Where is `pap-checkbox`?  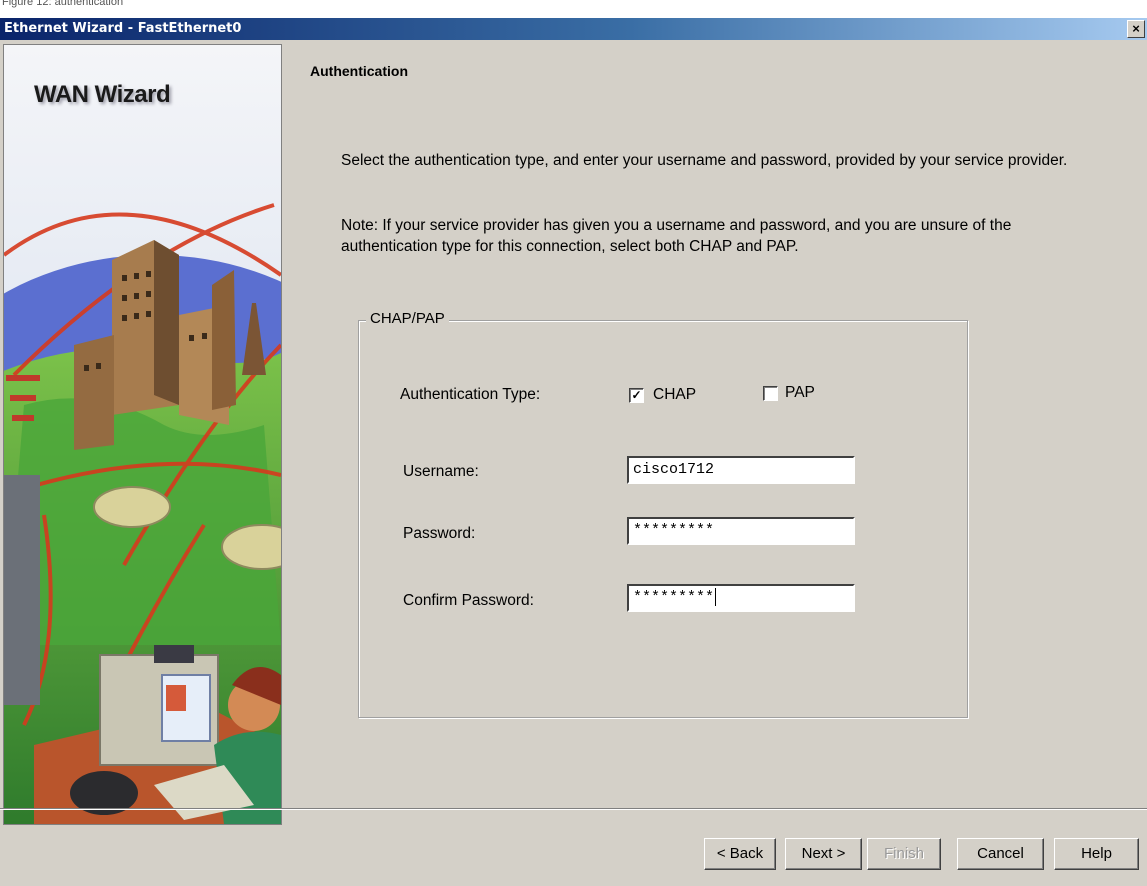 pap-checkbox is located at coordinates (770, 393).